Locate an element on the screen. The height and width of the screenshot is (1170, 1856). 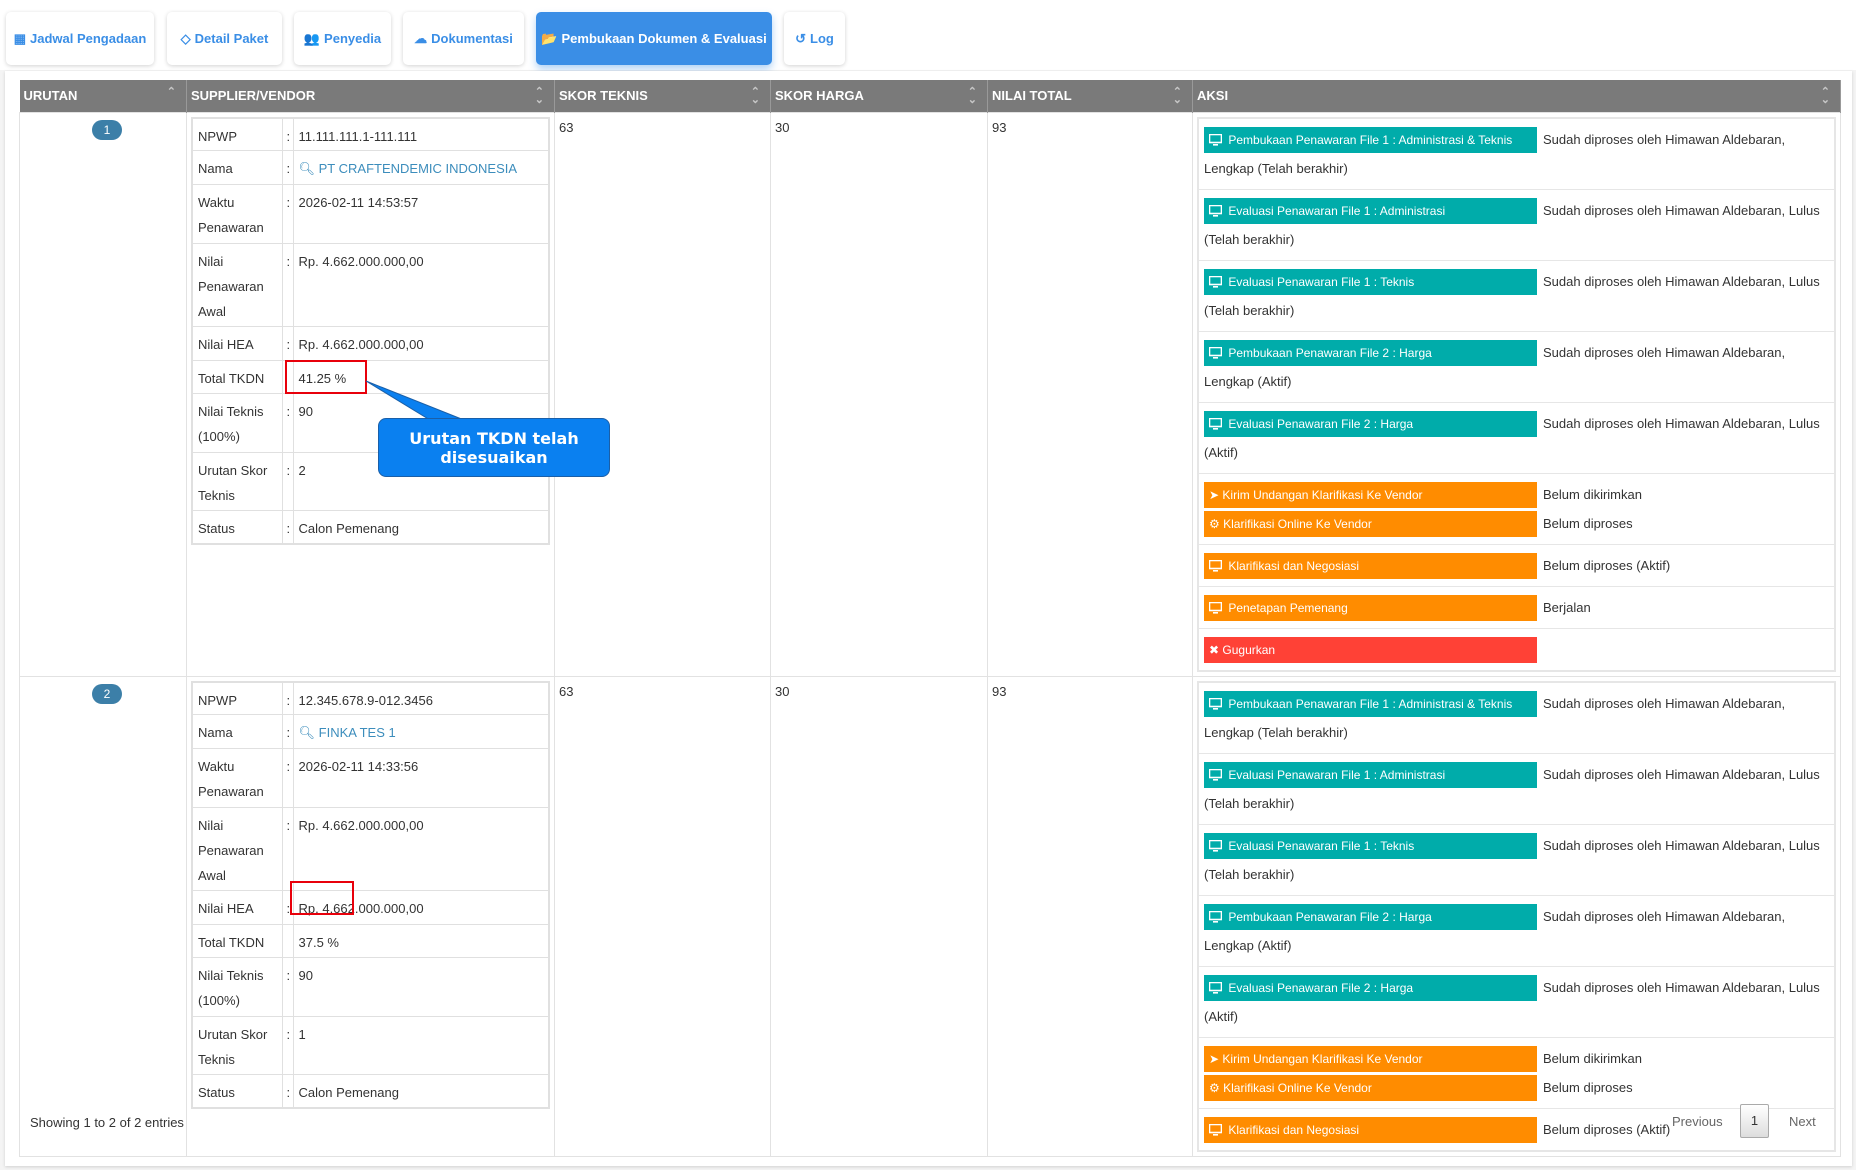
tab-jadwal-pengadaan: ▦ Jadwal Pengadaan is located at coordinates (80, 38).